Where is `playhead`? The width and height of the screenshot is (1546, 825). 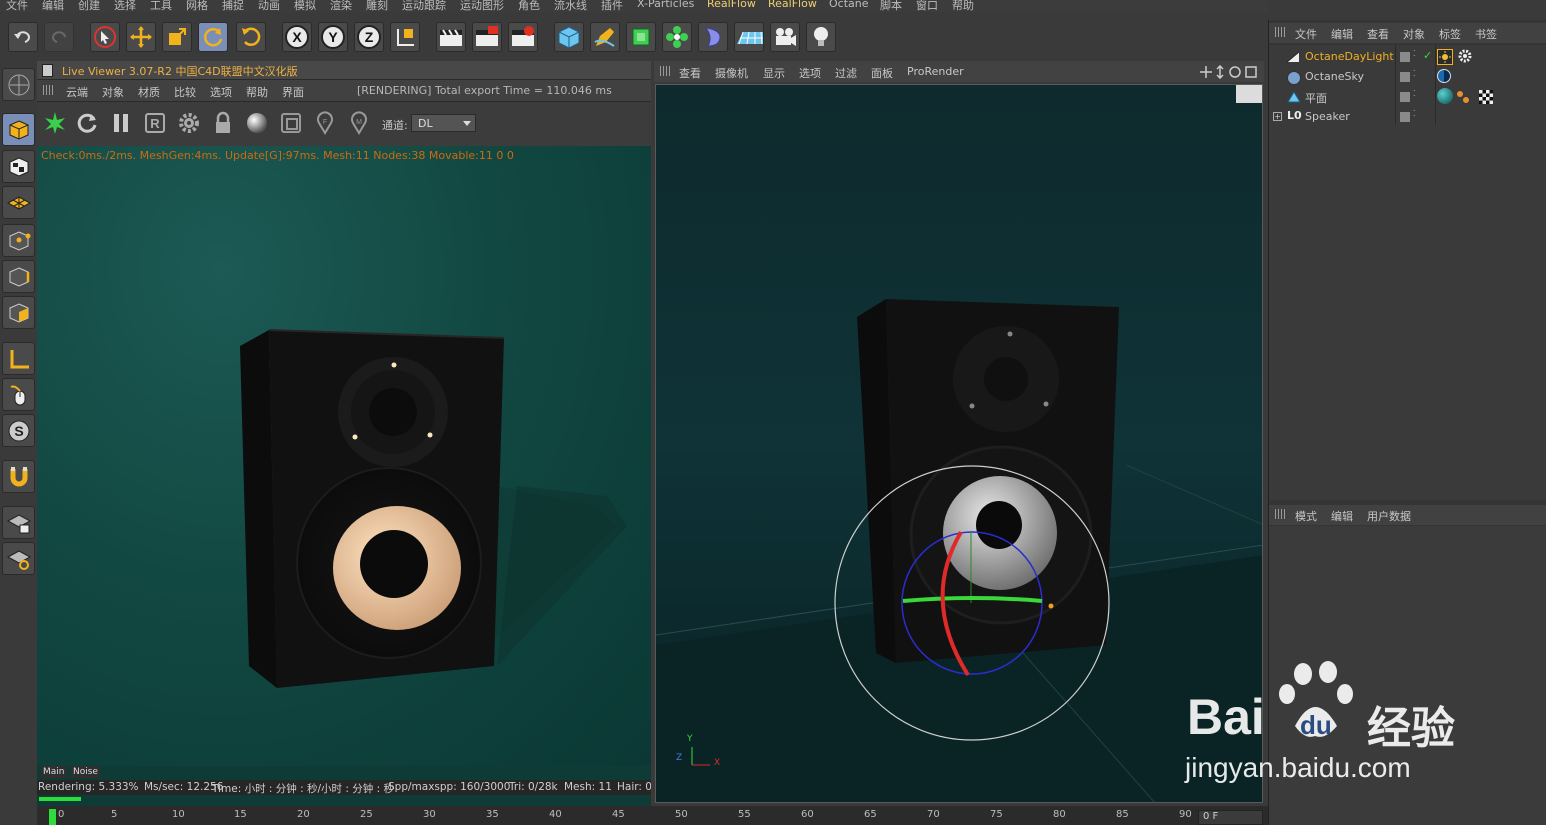
playhead is located at coordinates (52, 817).